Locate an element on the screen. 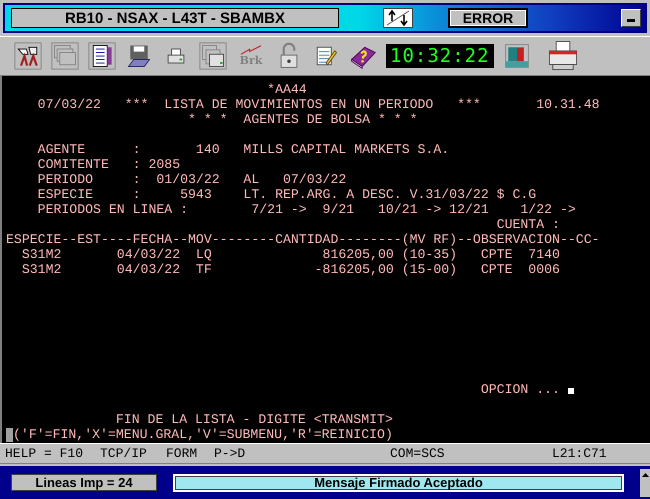  up-arrow-icon is located at coordinates (645, 474).